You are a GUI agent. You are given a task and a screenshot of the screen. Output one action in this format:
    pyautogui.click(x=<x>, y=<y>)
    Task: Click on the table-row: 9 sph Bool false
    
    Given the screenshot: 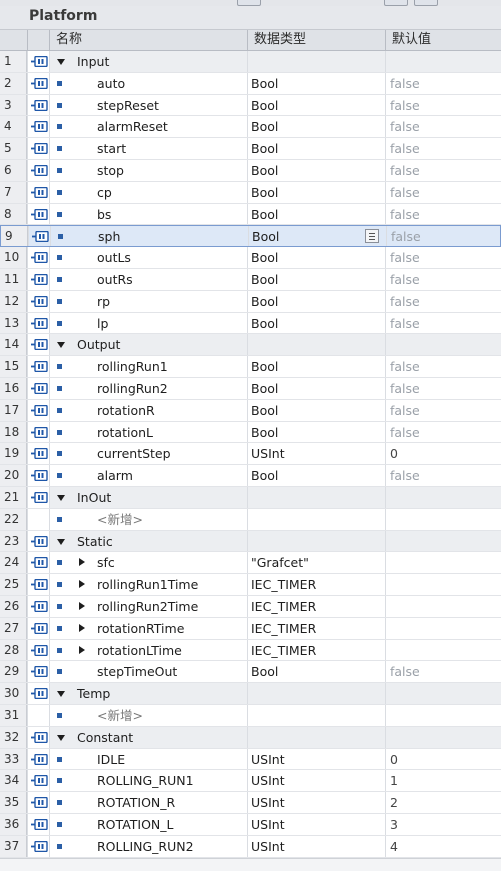 What is the action you would take?
    pyautogui.click(x=250, y=236)
    